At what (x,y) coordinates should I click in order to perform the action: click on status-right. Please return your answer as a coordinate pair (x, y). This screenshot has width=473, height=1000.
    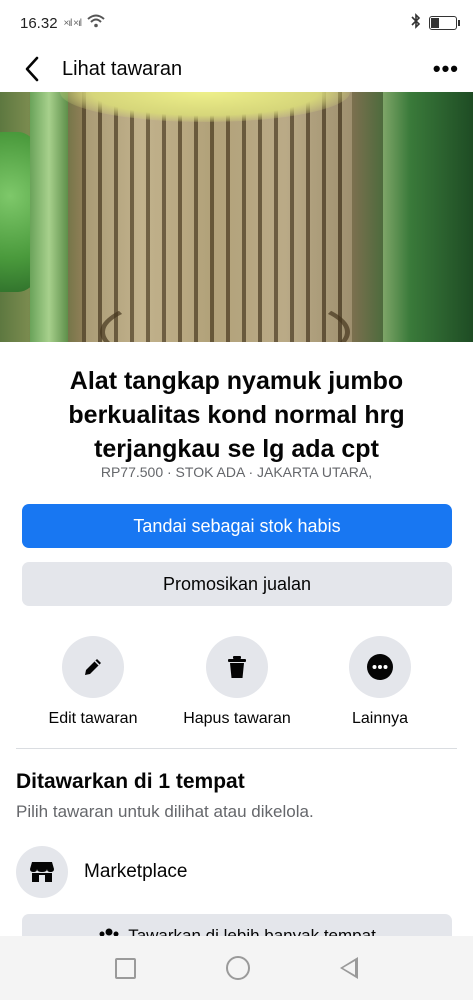
    Looking at the image, I should click on (435, 23).